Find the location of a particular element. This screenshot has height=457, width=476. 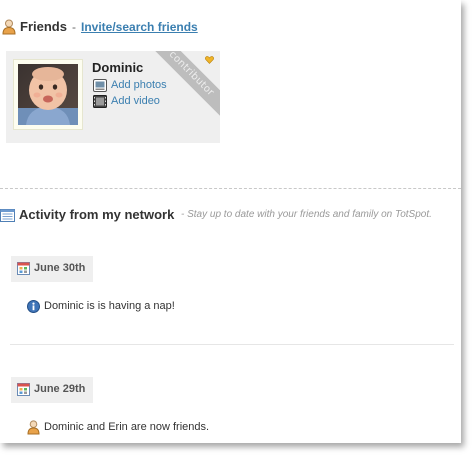

invite-search-friends-link: Invite/search friends is located at coordinates (139, 27).